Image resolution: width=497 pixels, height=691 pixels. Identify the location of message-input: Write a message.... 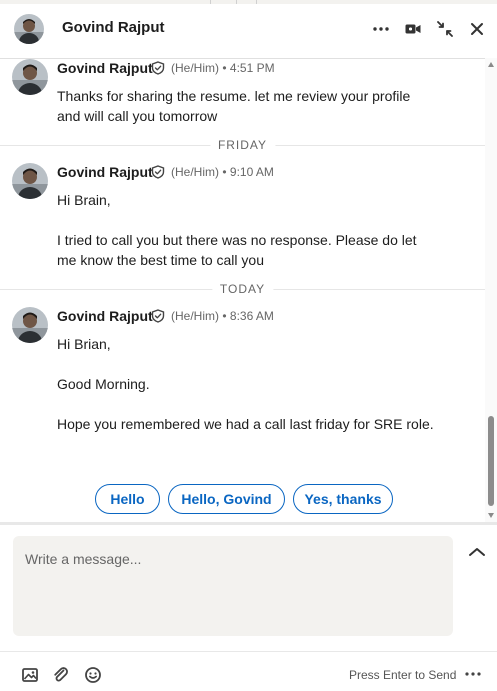
(233, 586).